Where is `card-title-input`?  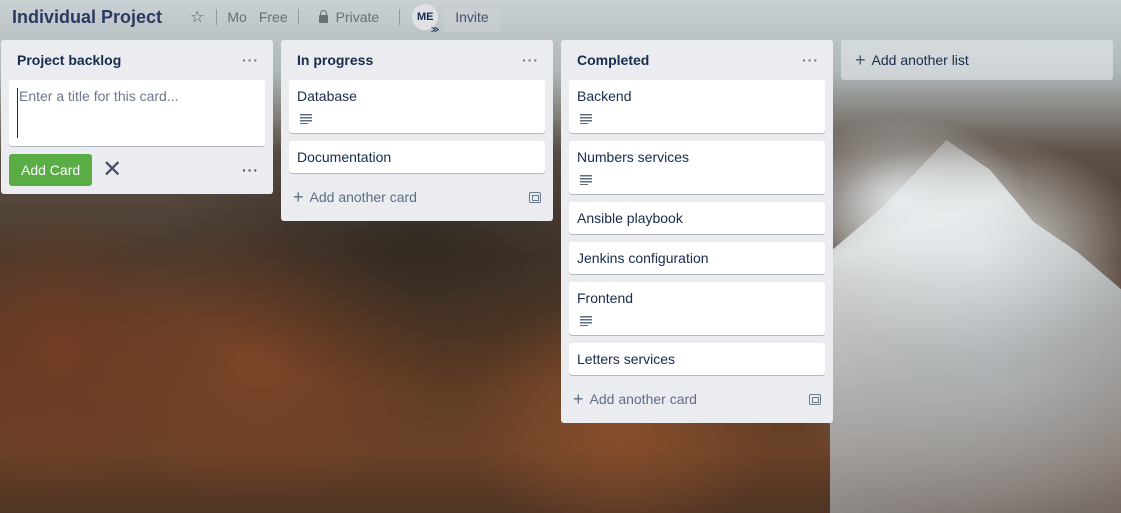
card-title-input is located at coordinates (137, 113).